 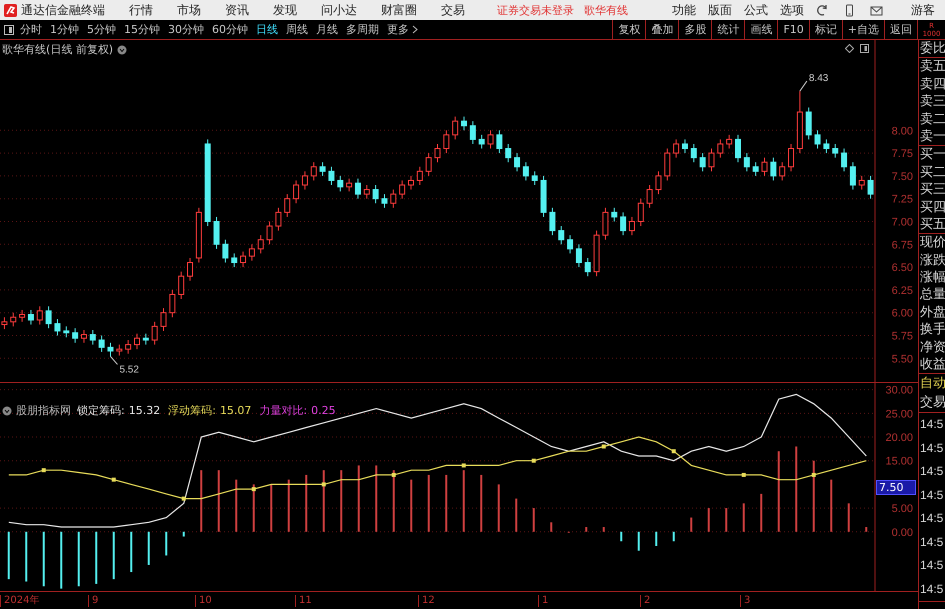 What do you see at coordinates (189, 10) in the screenshot?
I see `menu-item: 市场` at bounding box center [189, 10].